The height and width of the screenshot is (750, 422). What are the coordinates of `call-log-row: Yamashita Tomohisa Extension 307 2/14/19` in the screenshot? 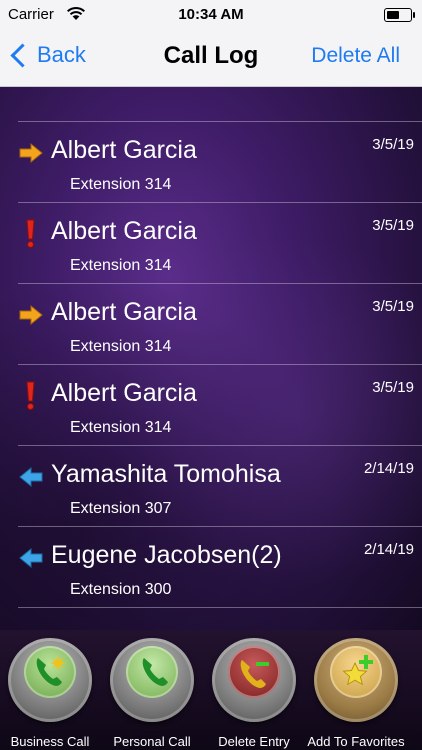 It's located at (220, 485).